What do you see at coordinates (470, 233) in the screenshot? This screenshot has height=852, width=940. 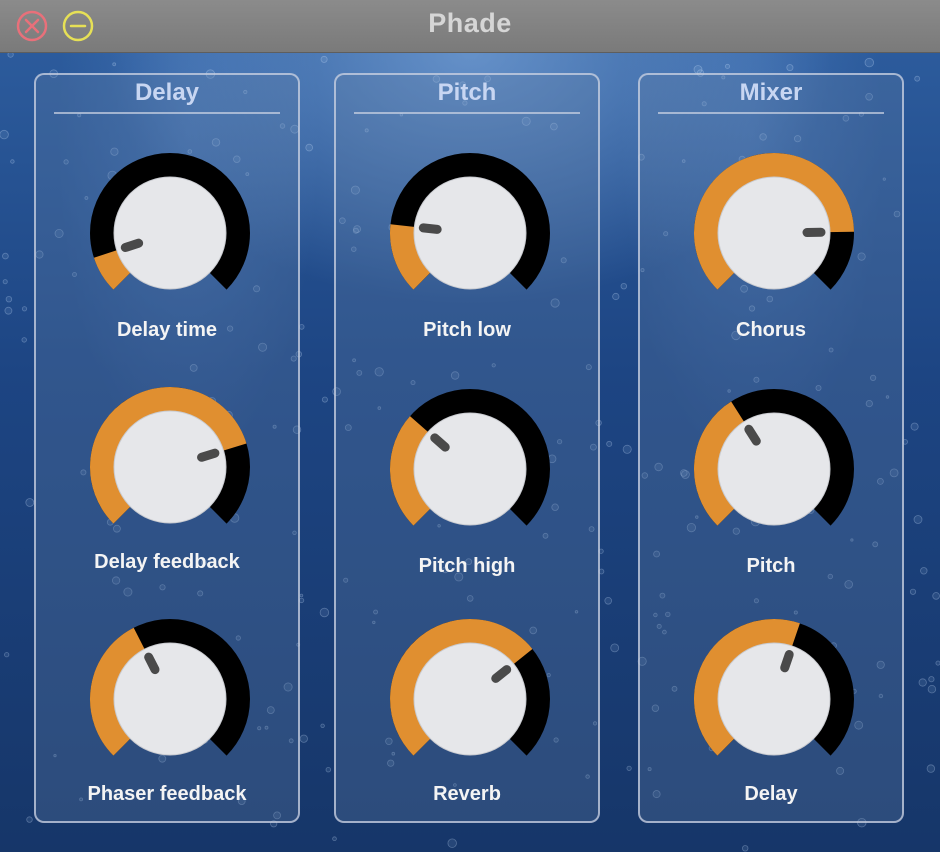 I see `knob-pitch-low` at bounding box center [470, 233].